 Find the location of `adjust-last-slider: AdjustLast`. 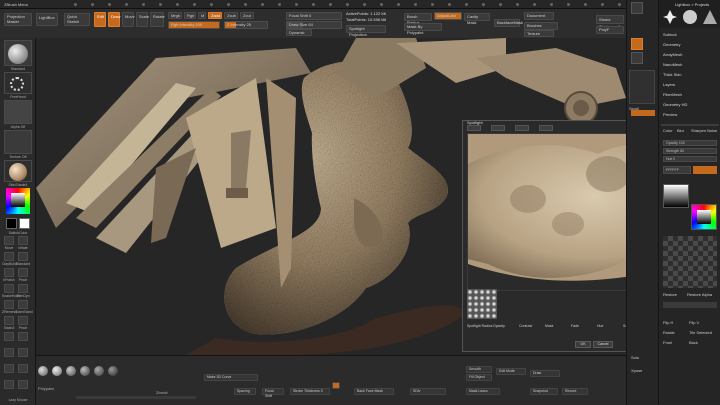

adjust-last-slider: AdjustLast is located at coordinates (448, 16).